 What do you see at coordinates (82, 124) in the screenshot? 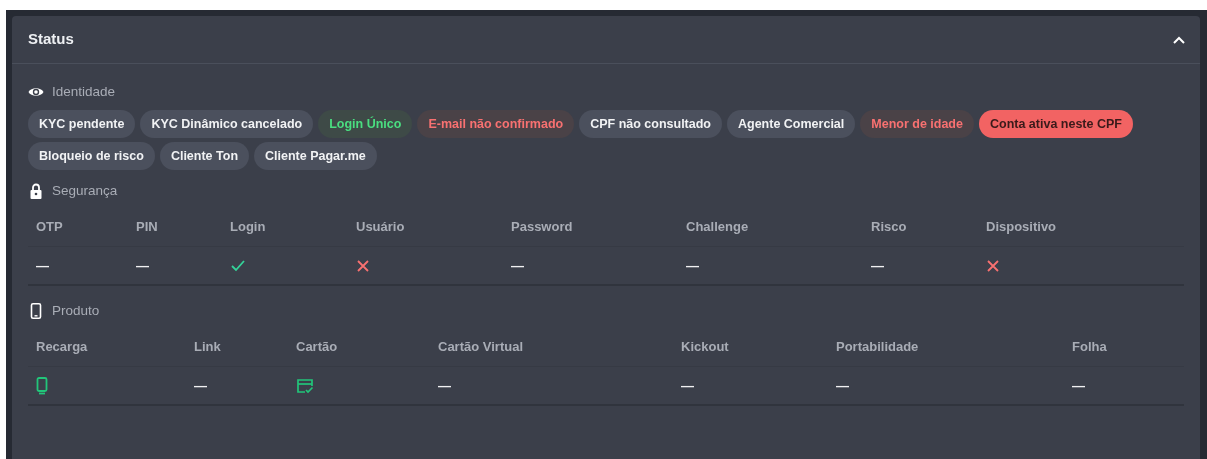
I see `status-tag: KYC pendente` at bounding box center [82, 124].